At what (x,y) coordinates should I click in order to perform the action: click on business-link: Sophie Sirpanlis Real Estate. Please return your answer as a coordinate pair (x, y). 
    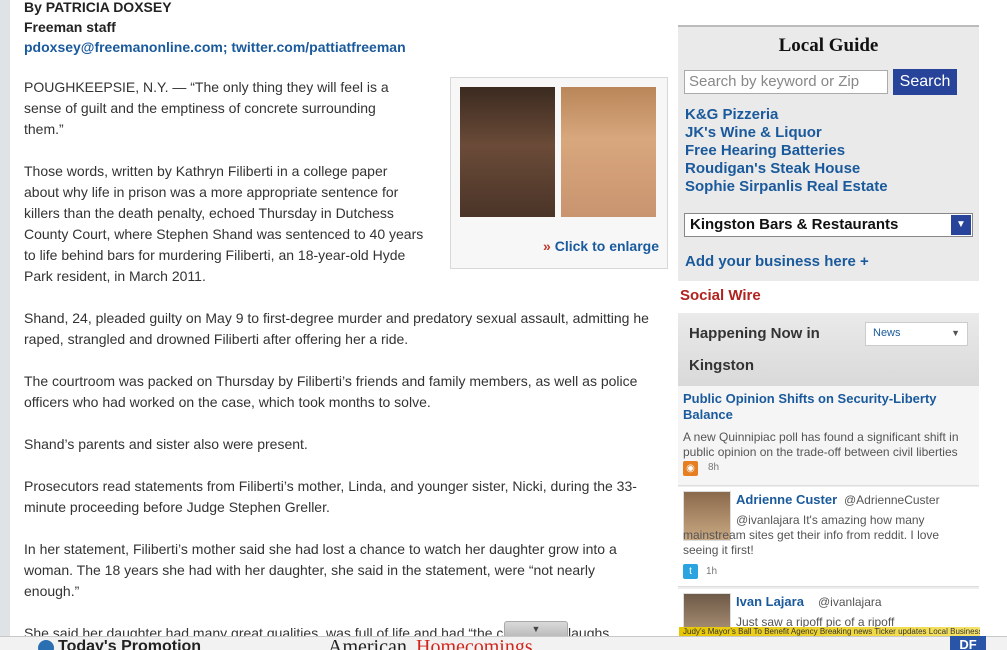
    Looking at the image, I should click on (786, 186).